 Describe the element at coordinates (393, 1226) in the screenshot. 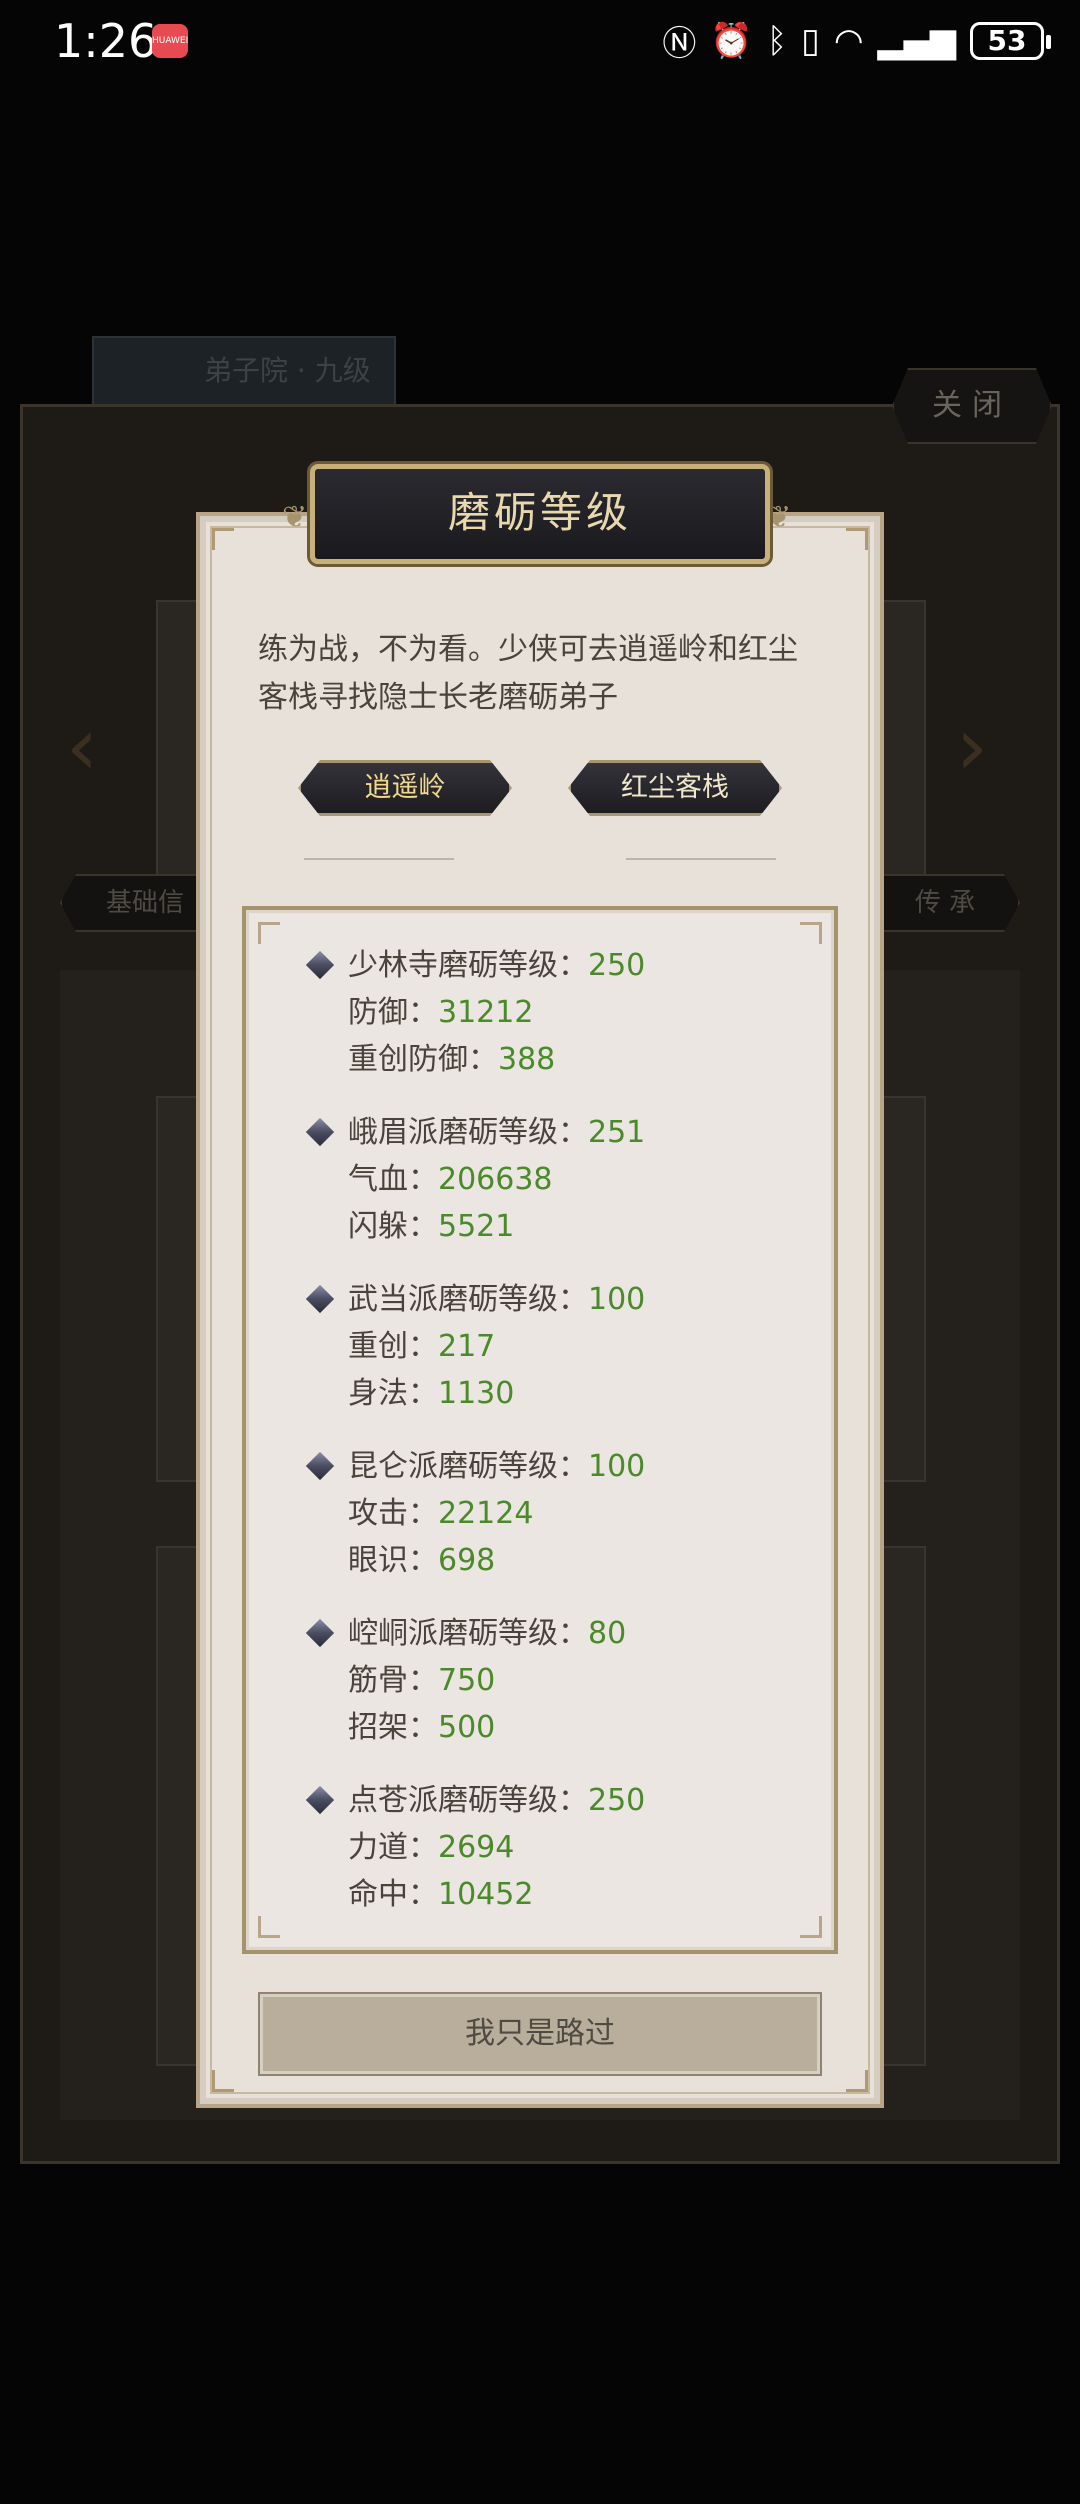

I see `stat-label: 闪躲：` at that location.